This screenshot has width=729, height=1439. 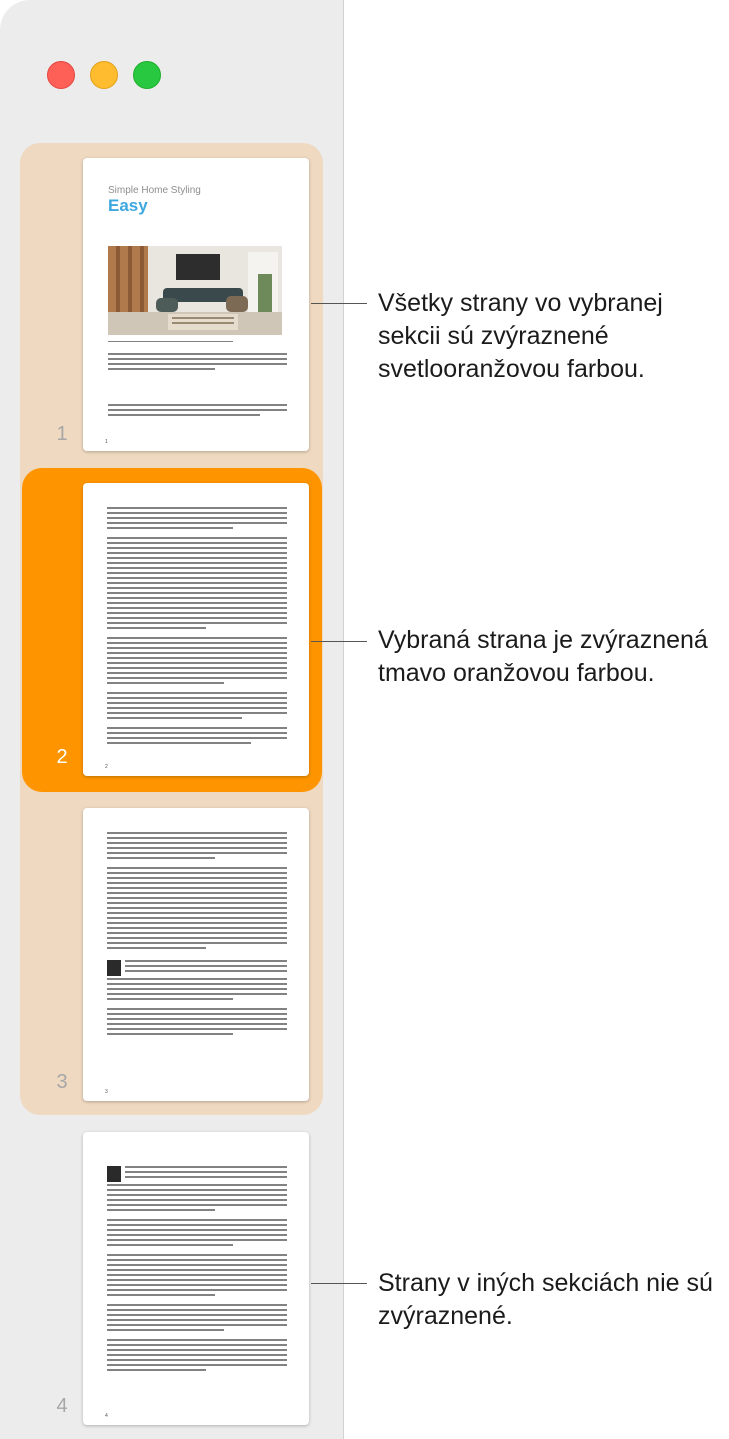 I want to click on callout-line-selected, so click(x=339, y=641).